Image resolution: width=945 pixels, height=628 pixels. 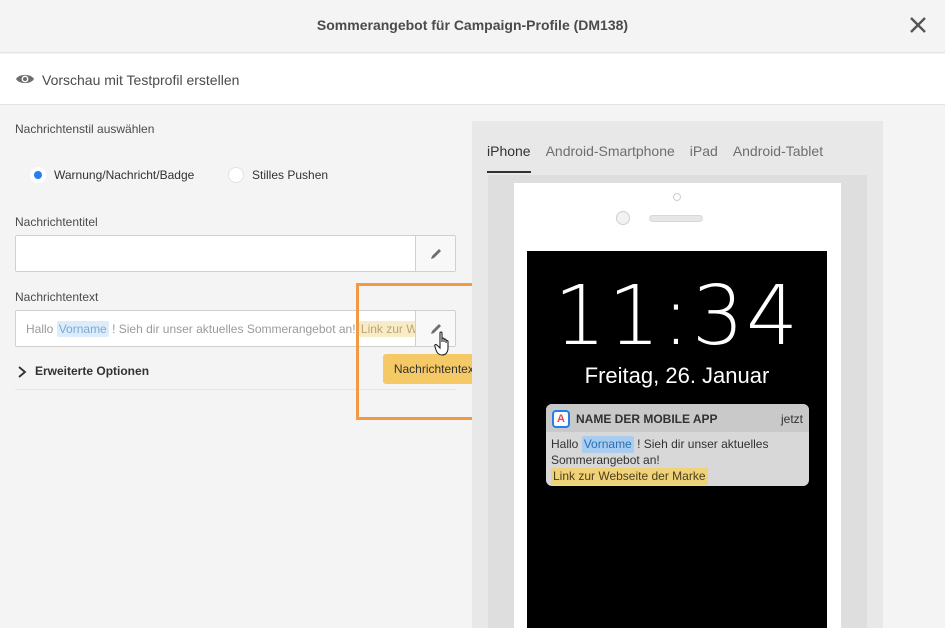 I want to click on notification-header: A NAME DER MOBILE APP jetzt, so click(x=677, y=418).